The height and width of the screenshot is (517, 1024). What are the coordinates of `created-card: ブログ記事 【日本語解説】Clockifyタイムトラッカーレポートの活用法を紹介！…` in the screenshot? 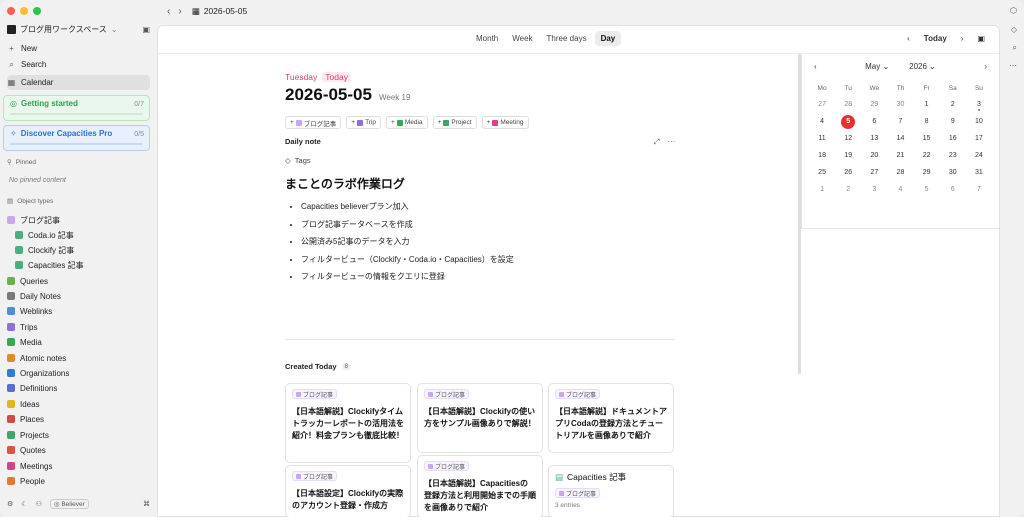 It's located at (348, 423).